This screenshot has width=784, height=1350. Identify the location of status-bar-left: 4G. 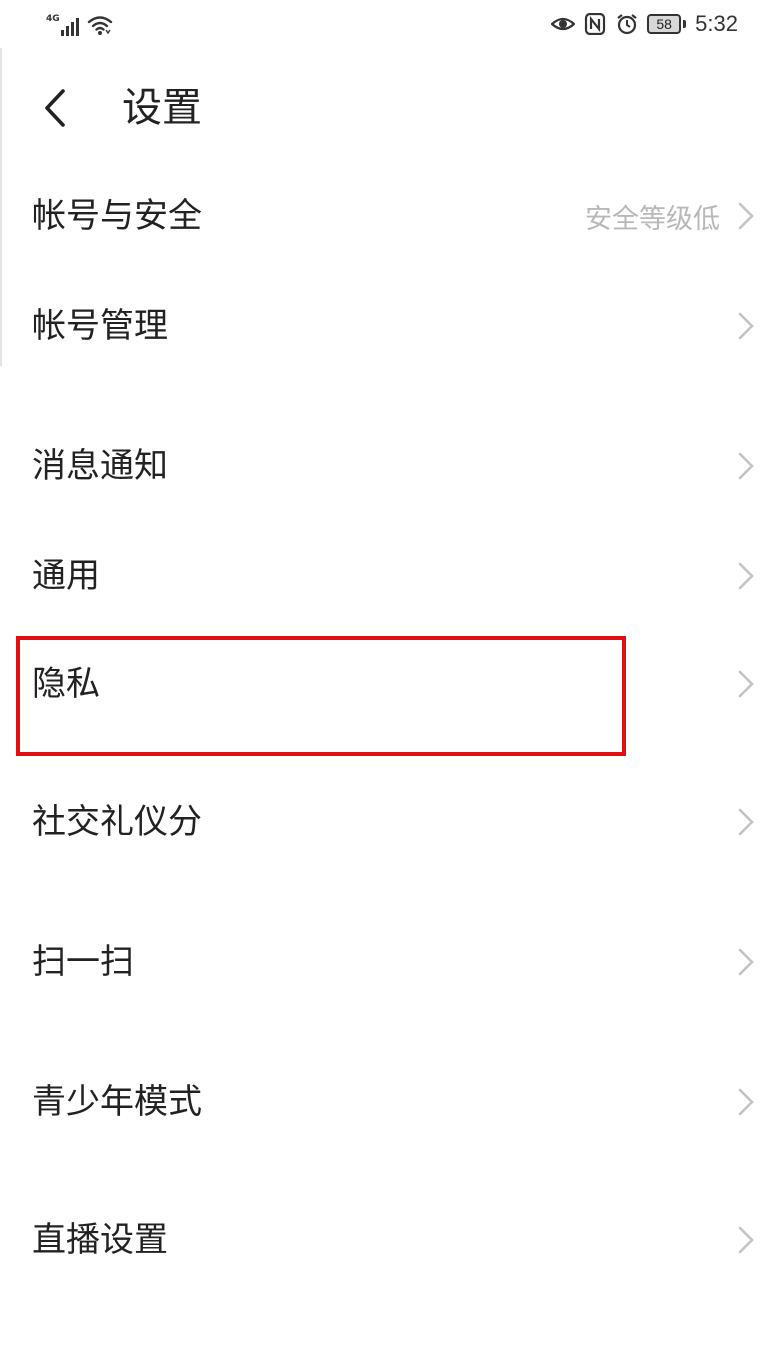
(79, 23).